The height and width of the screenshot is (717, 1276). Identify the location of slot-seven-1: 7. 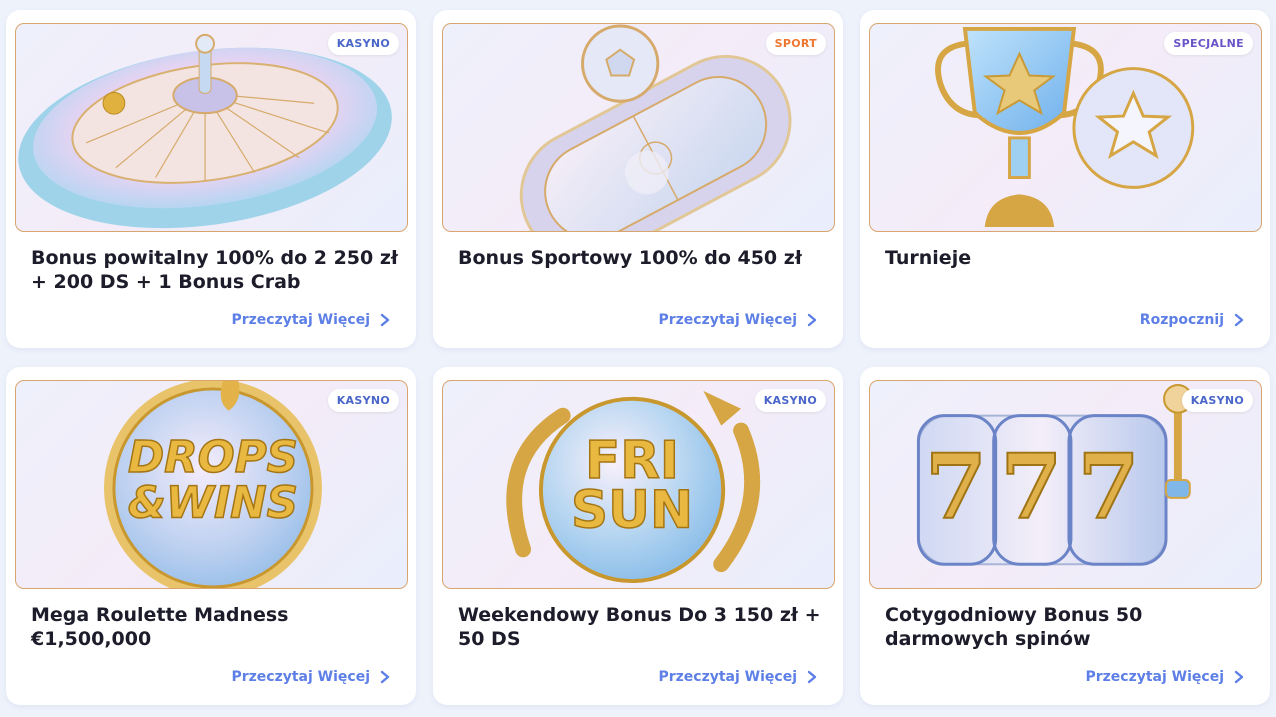
(956, 487).